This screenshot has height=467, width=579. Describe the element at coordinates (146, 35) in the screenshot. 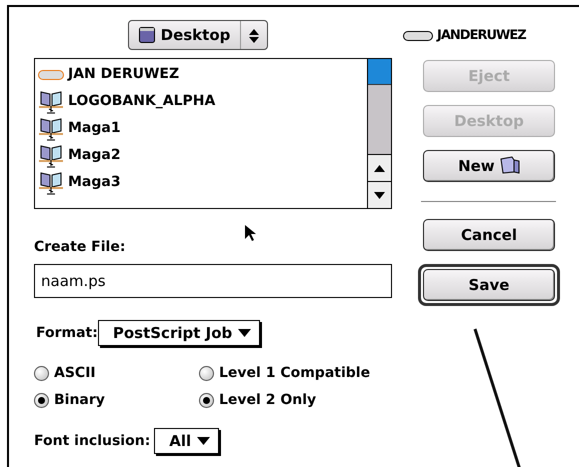

I see `desktop-icon` at that location.